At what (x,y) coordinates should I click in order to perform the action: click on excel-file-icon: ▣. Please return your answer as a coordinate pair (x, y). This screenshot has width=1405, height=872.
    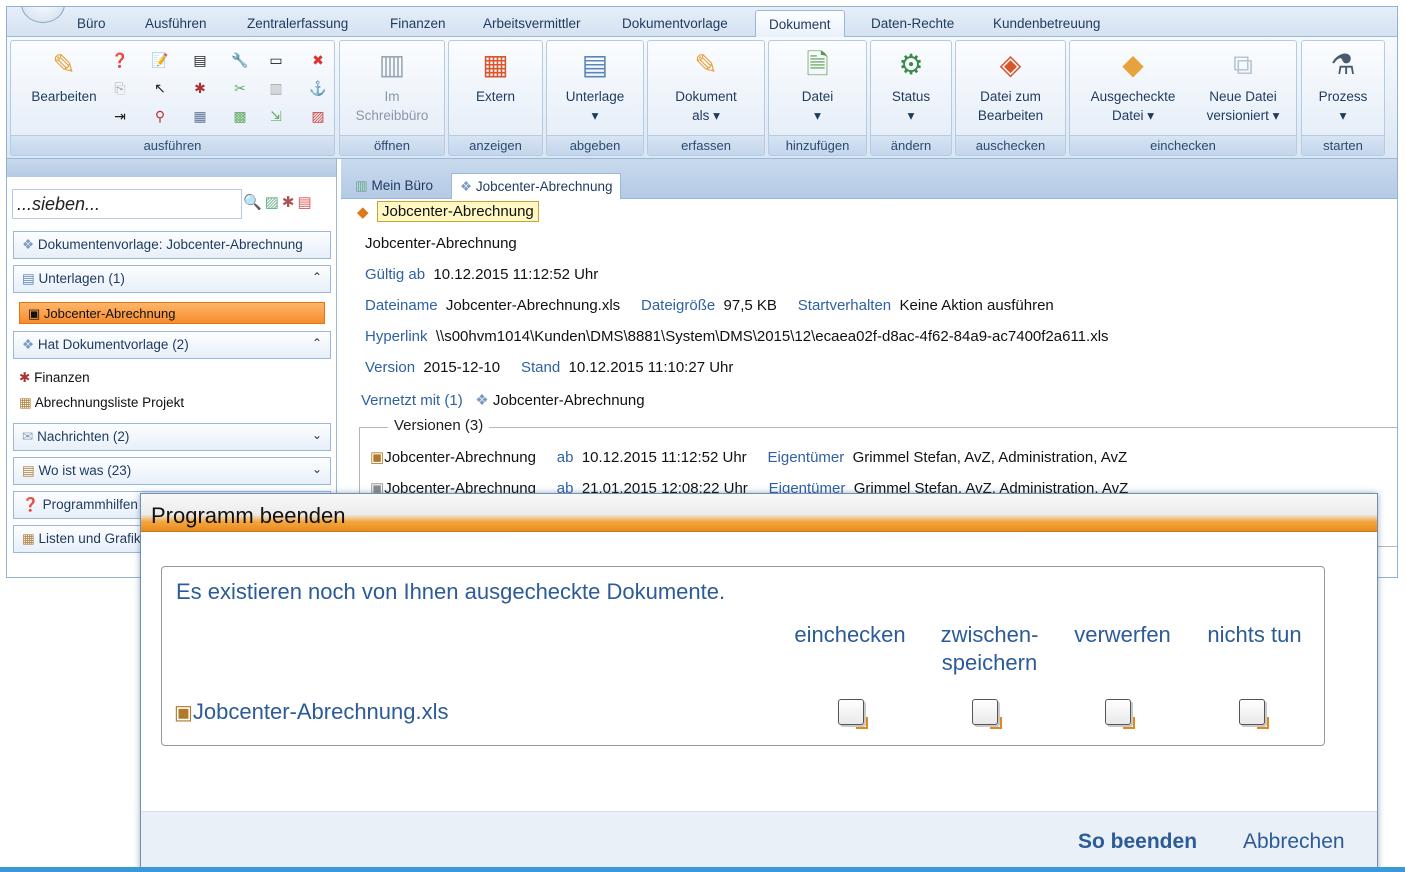
    Looking at the image, I should click on (34, 313).